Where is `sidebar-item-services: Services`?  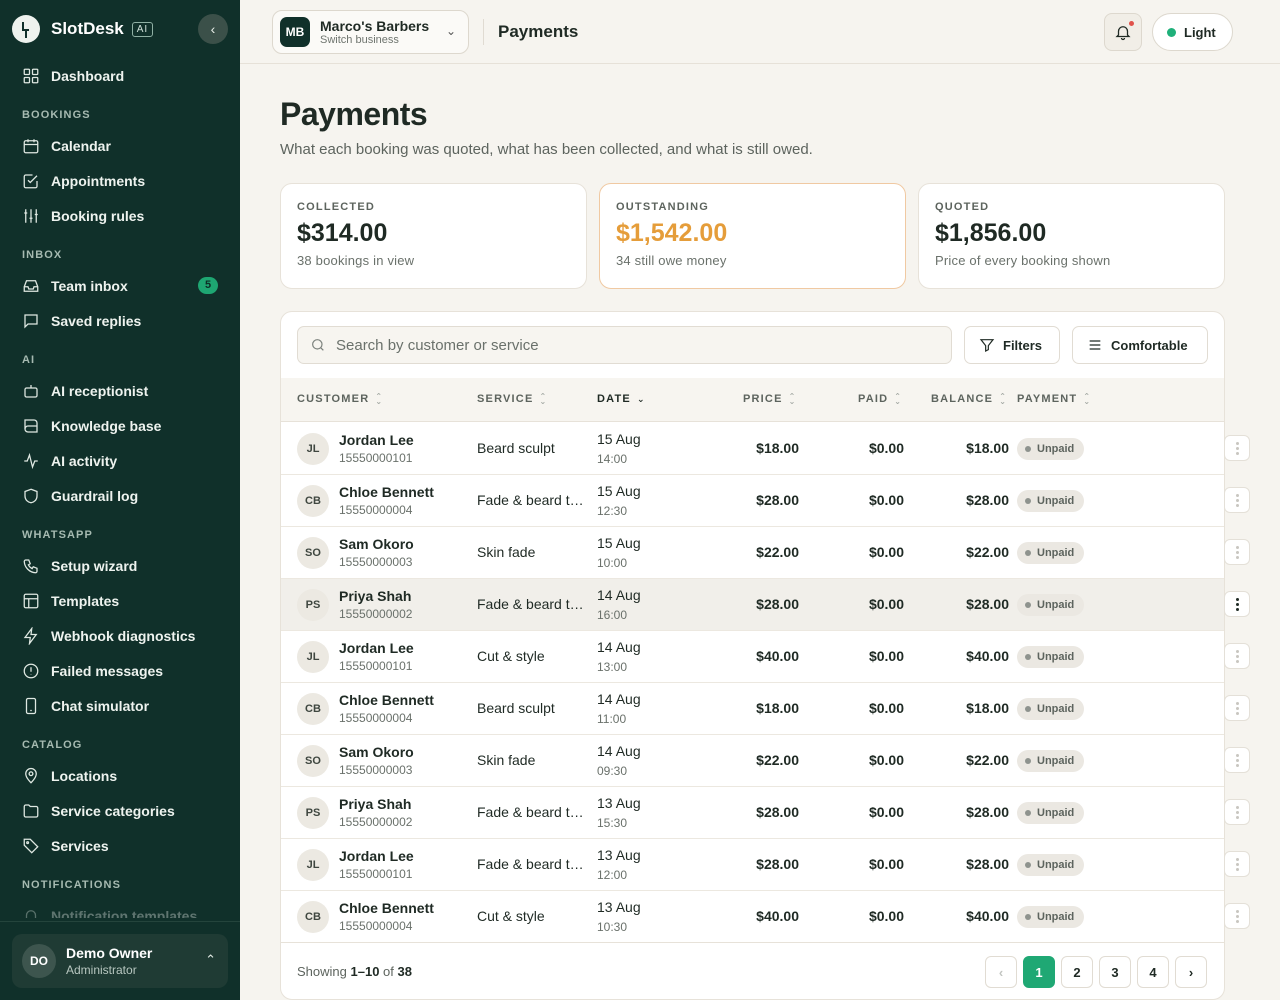
sidebar-item-services: Services is located at coordinates (120, 845).